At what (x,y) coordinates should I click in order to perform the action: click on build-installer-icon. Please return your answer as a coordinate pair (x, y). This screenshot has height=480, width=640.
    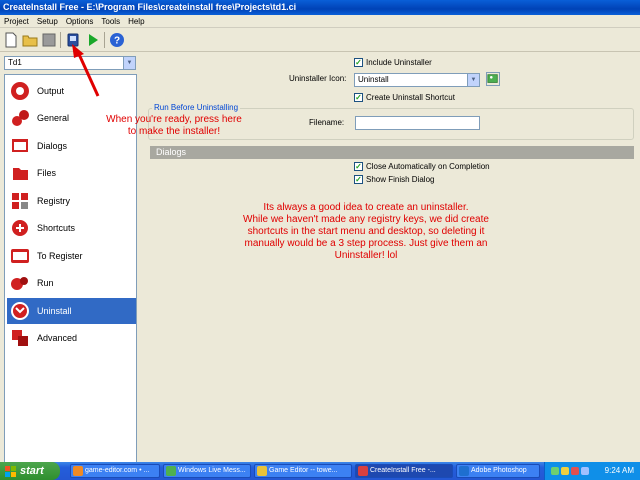
    Looking at the image, I should click on (73, 40).